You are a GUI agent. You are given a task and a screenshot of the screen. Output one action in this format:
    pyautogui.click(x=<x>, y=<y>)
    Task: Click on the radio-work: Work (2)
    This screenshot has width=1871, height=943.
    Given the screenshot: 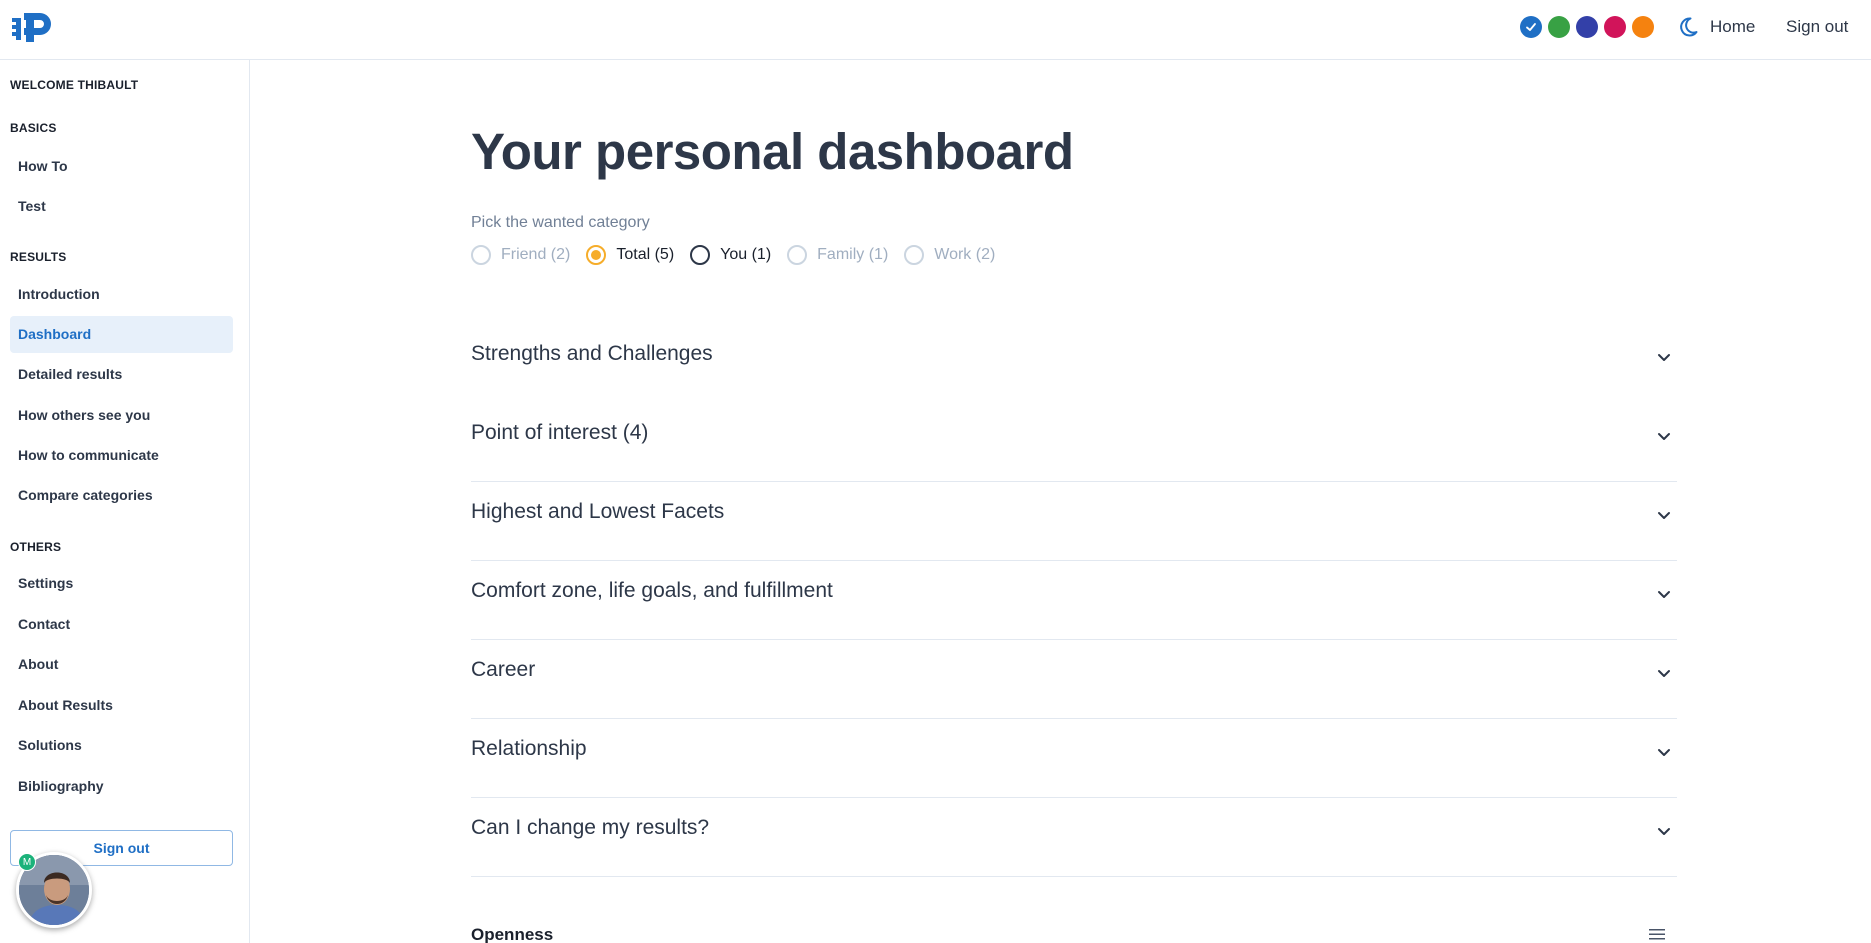 What is the action you would take?
    pyautogui.click(x=949, y=255)
    